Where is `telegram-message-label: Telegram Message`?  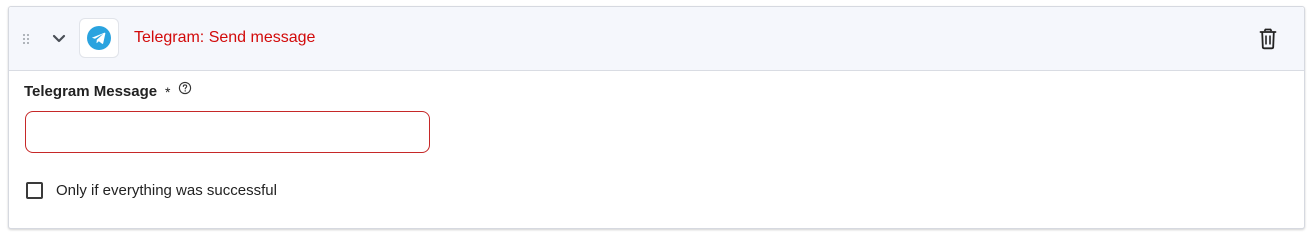 telegram-message-label: Telegram Message is located at coordinates (91, 91).